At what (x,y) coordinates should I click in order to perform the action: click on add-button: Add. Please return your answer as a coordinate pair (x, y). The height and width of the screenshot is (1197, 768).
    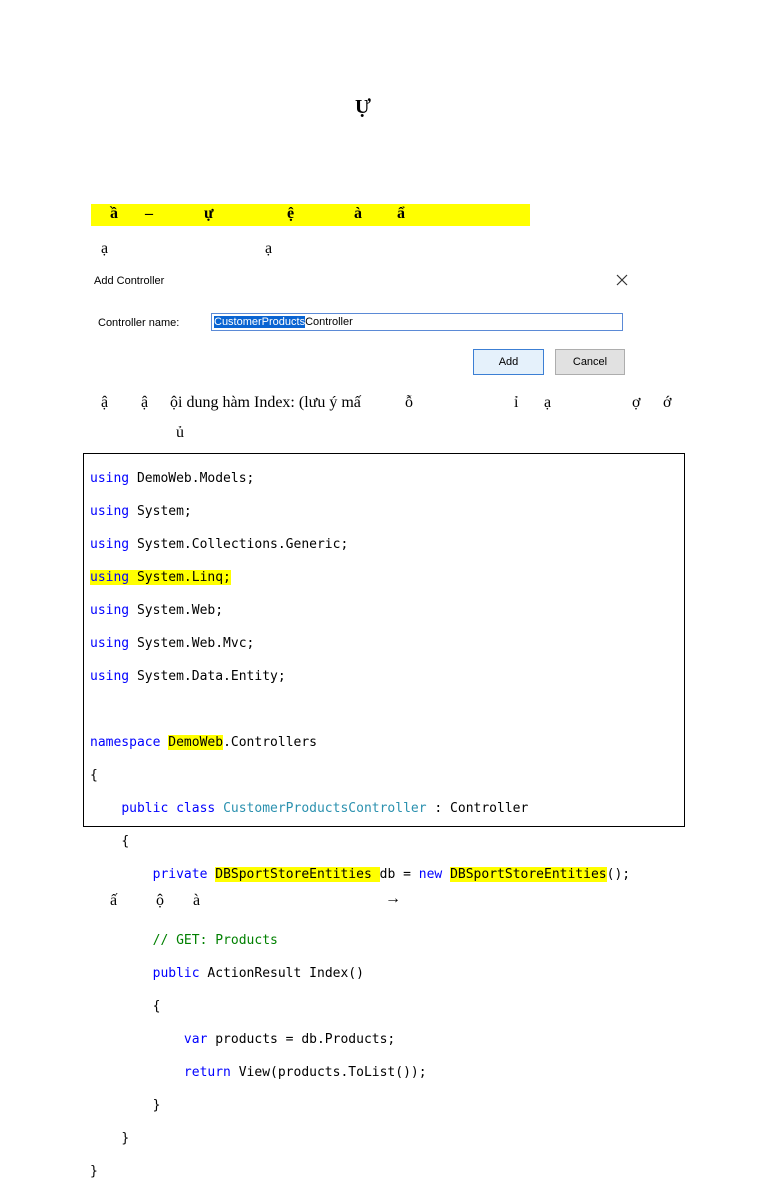
    Looking at the image, I should click on (508, 362).